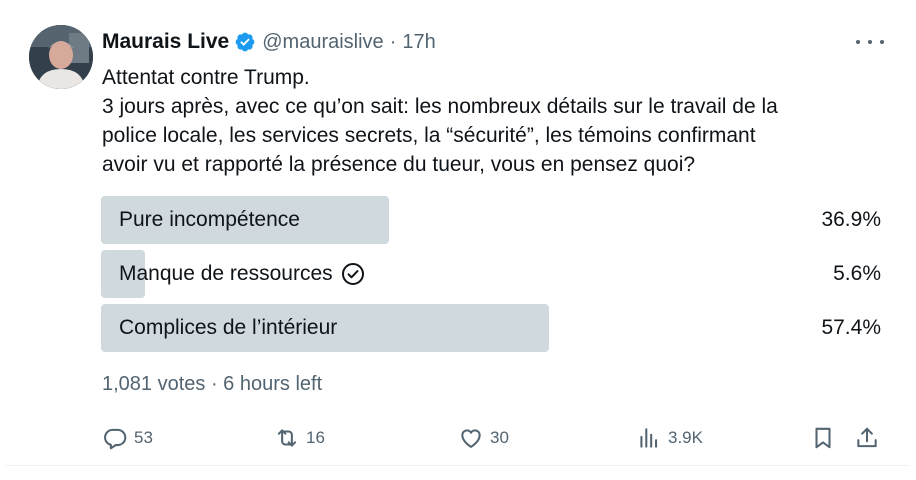 The image size is (916, 480). Describe the element at coordinates (143, 437) in the screenshot. I see `reply-count: 53` at that location.